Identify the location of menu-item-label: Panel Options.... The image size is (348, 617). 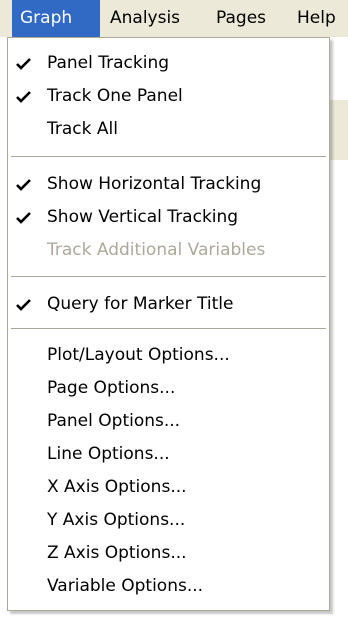
(114, 421).